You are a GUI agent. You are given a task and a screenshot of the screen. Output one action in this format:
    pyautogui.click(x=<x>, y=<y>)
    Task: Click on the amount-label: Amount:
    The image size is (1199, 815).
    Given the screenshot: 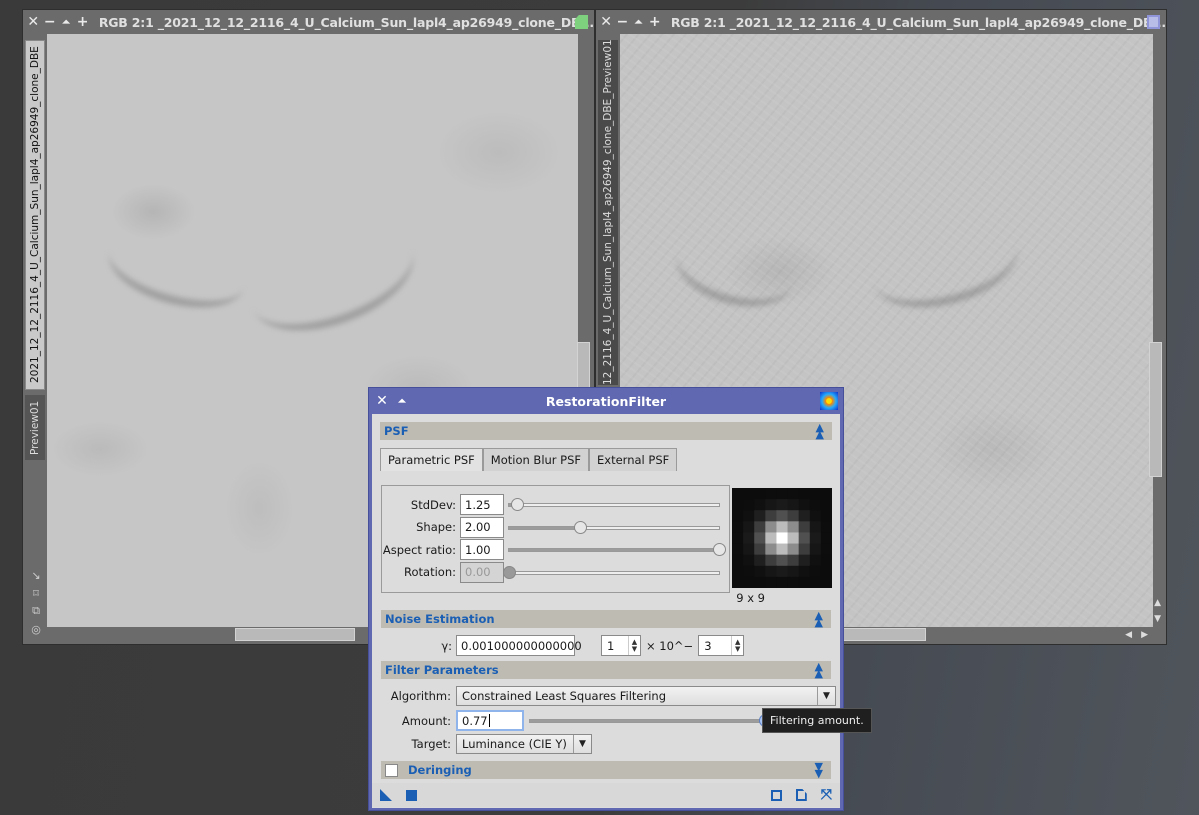 What is the action you would take?
    pyautogui.click(x=426, y=720)
    